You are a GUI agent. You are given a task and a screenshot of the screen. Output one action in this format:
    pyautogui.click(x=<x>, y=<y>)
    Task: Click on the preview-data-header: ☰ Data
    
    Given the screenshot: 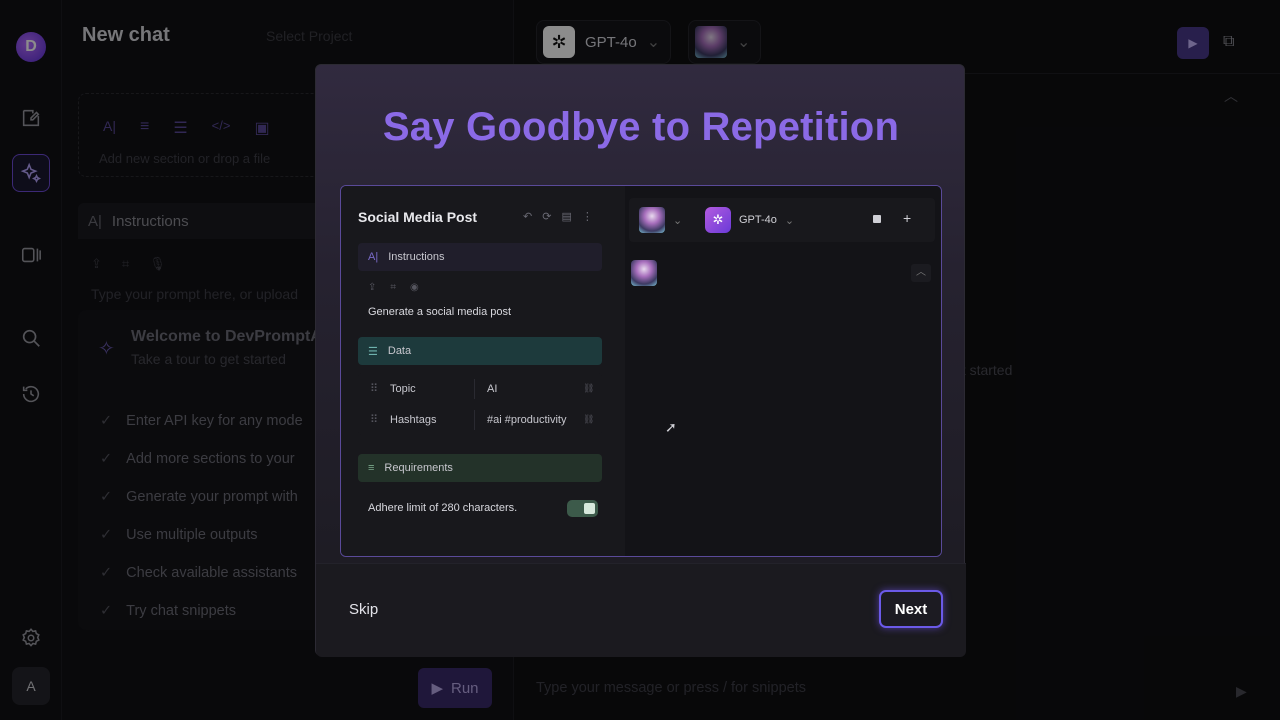 What is the action you would take?
    pyautogui.click(x=480, y=351)
    